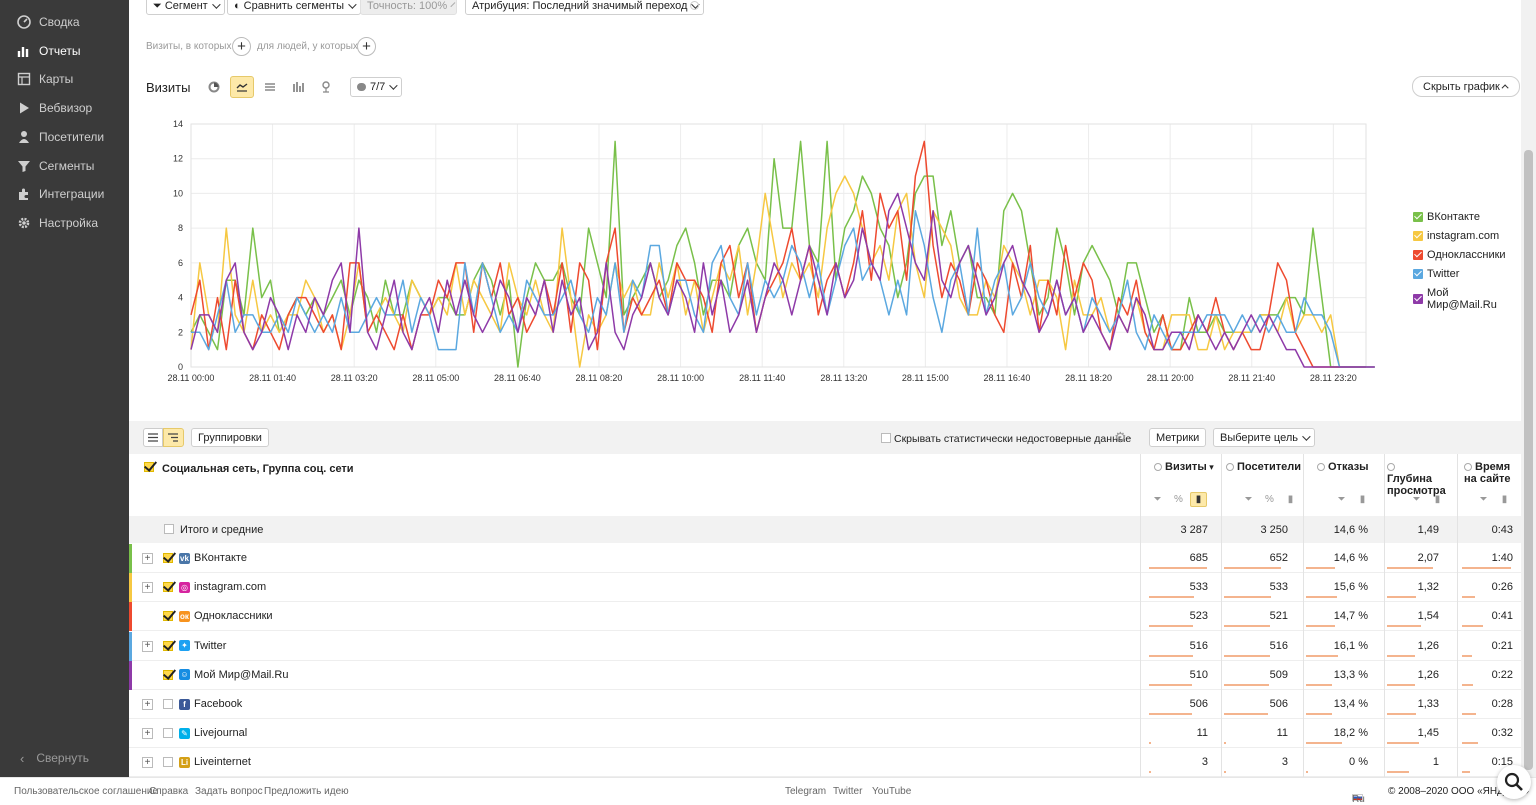  I want to click on goal-select: Выберите цель, so click(1264, 437).